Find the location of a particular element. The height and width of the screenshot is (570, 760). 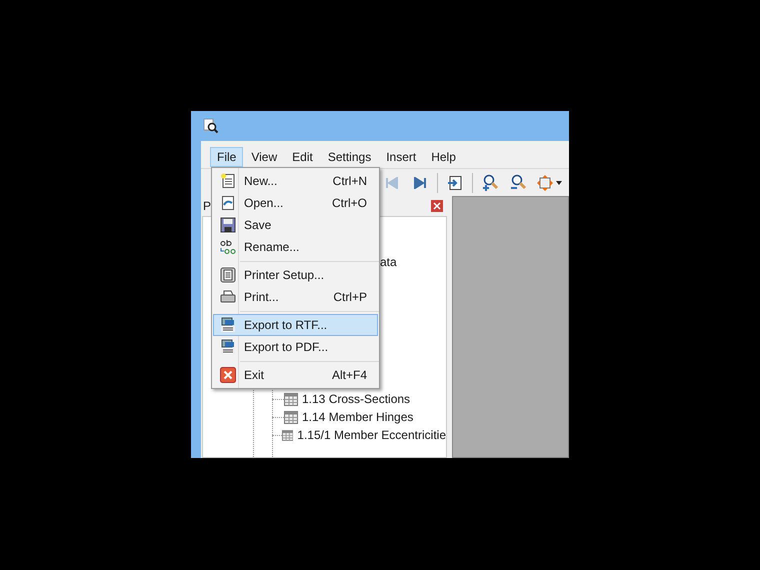

menu-option: Save is located at coordinates (295, 225).